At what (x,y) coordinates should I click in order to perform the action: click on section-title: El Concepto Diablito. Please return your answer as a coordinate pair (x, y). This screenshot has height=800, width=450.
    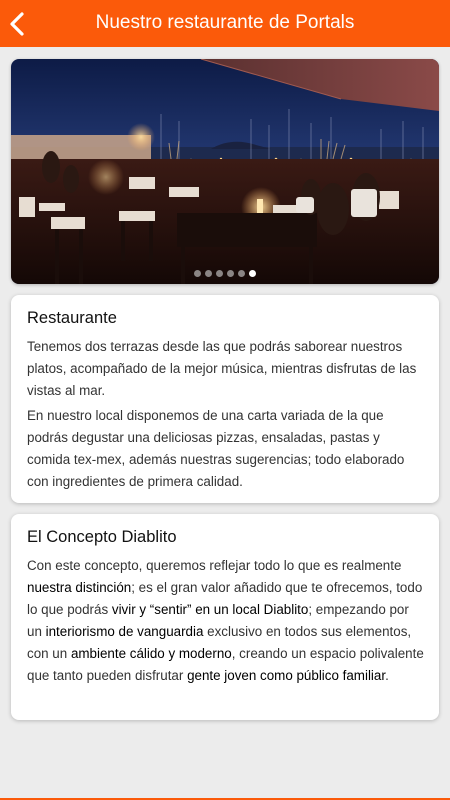
    Looking at the image, I should click on (102, 537).